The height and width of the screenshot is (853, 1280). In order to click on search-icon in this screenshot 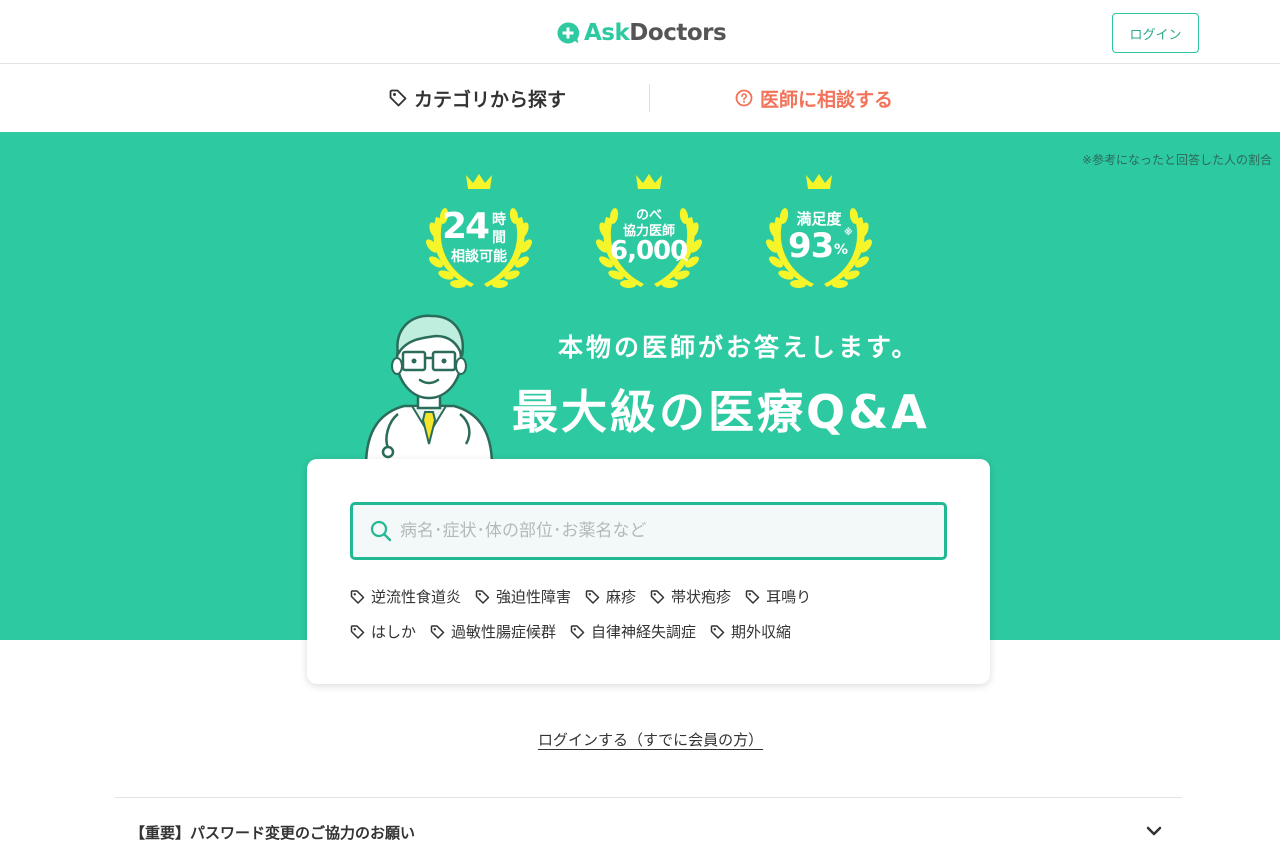, I will do `click(381, 531)`.